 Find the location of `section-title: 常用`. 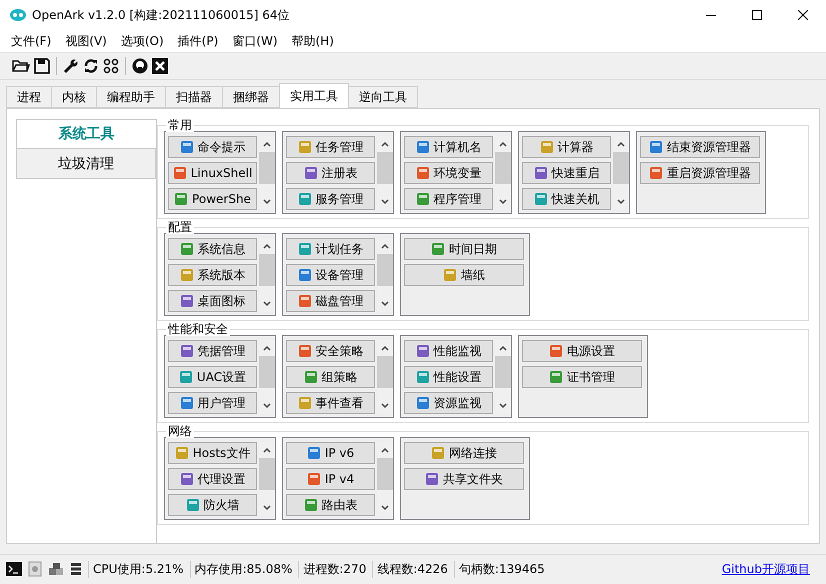

section-title: 常用 is located at coordinates (180, 125).